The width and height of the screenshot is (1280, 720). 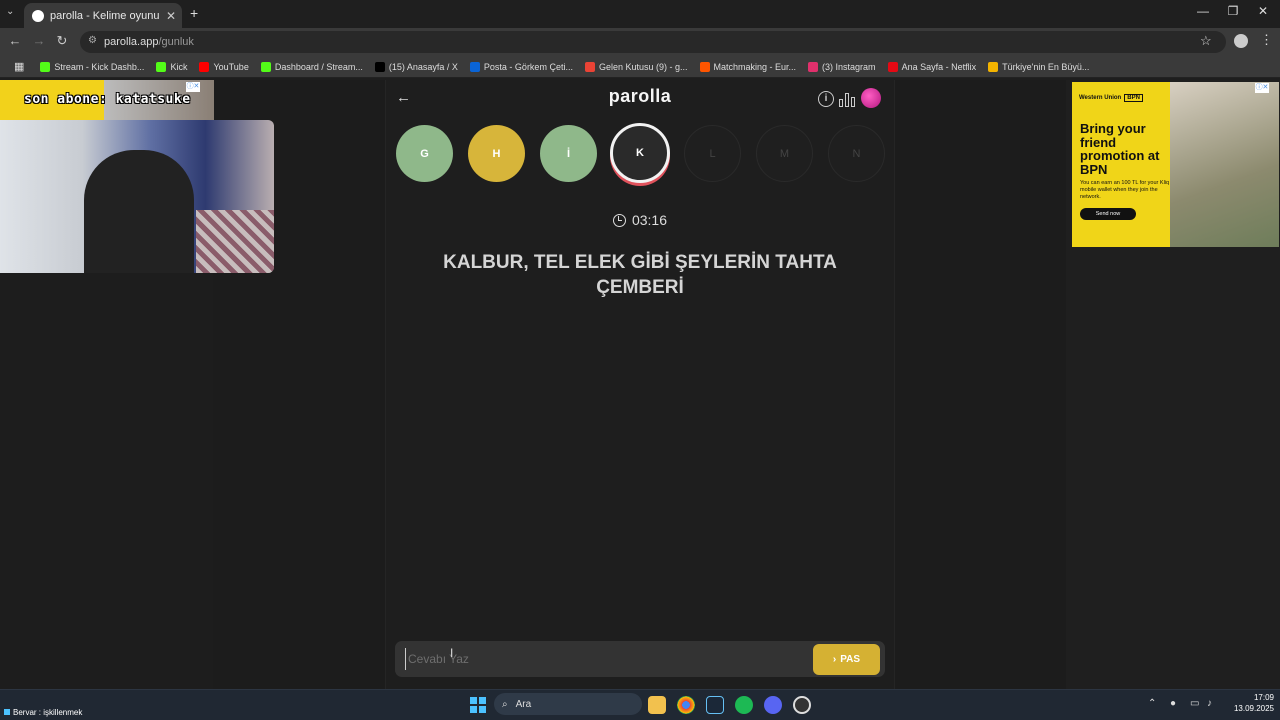 What do you see at coordinates (1266, 40) in the screenshot?
I see `menu-icon: ⋮` at bounding box center [1266, 40].